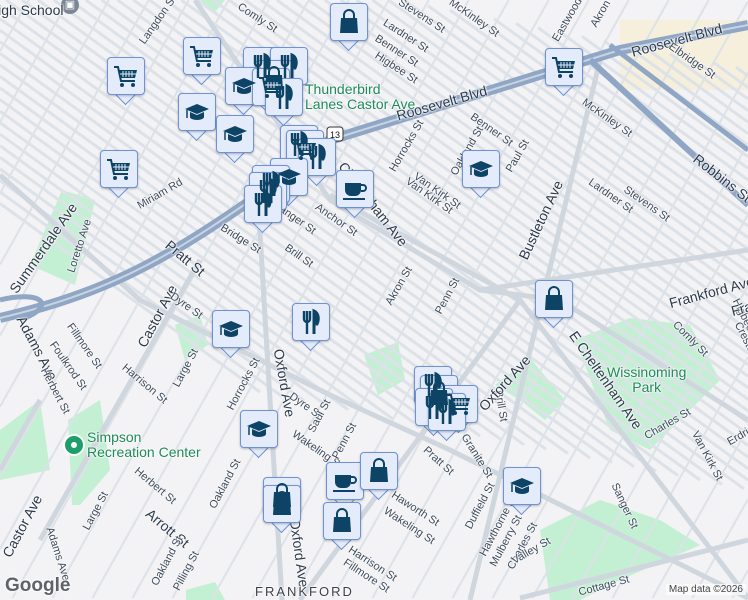  Describe the element at coordinates (646, 380) in the screenshot. I see `poi-wissinoming-park: Wissinoming Park` at that location.